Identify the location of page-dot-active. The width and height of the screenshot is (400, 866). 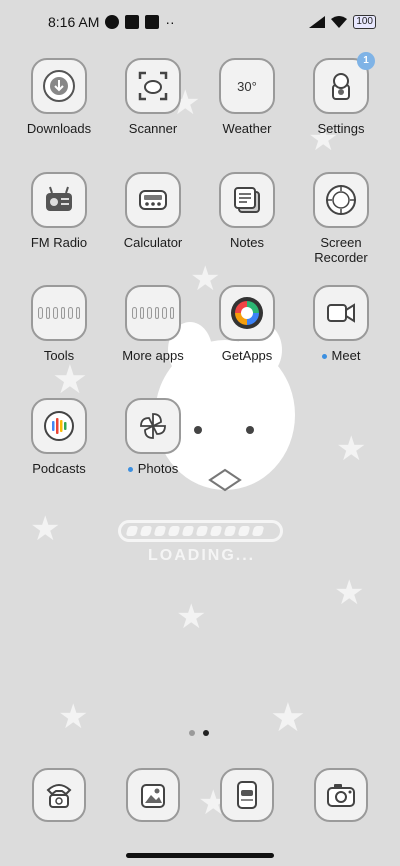
(206, 733).